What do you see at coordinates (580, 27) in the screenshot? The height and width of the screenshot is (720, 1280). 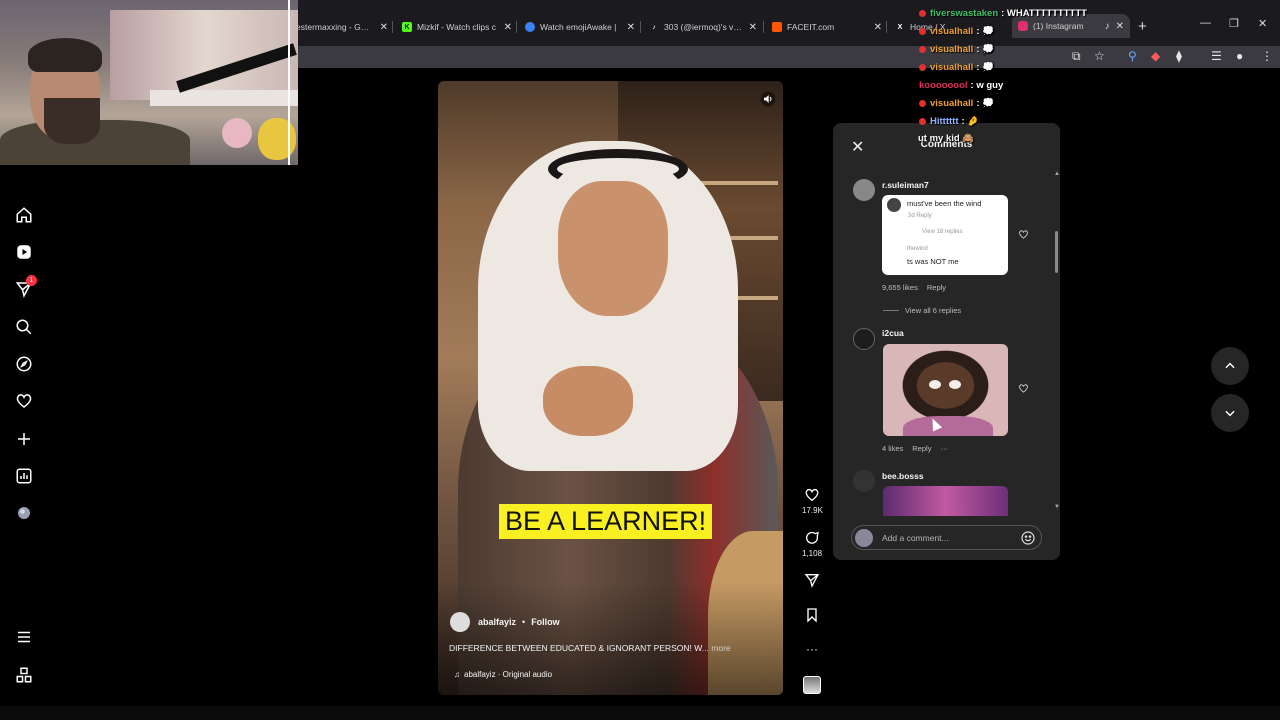 I see `tab-watch: Watch emojiAwake | ✕` at bounding box center [580, 27].